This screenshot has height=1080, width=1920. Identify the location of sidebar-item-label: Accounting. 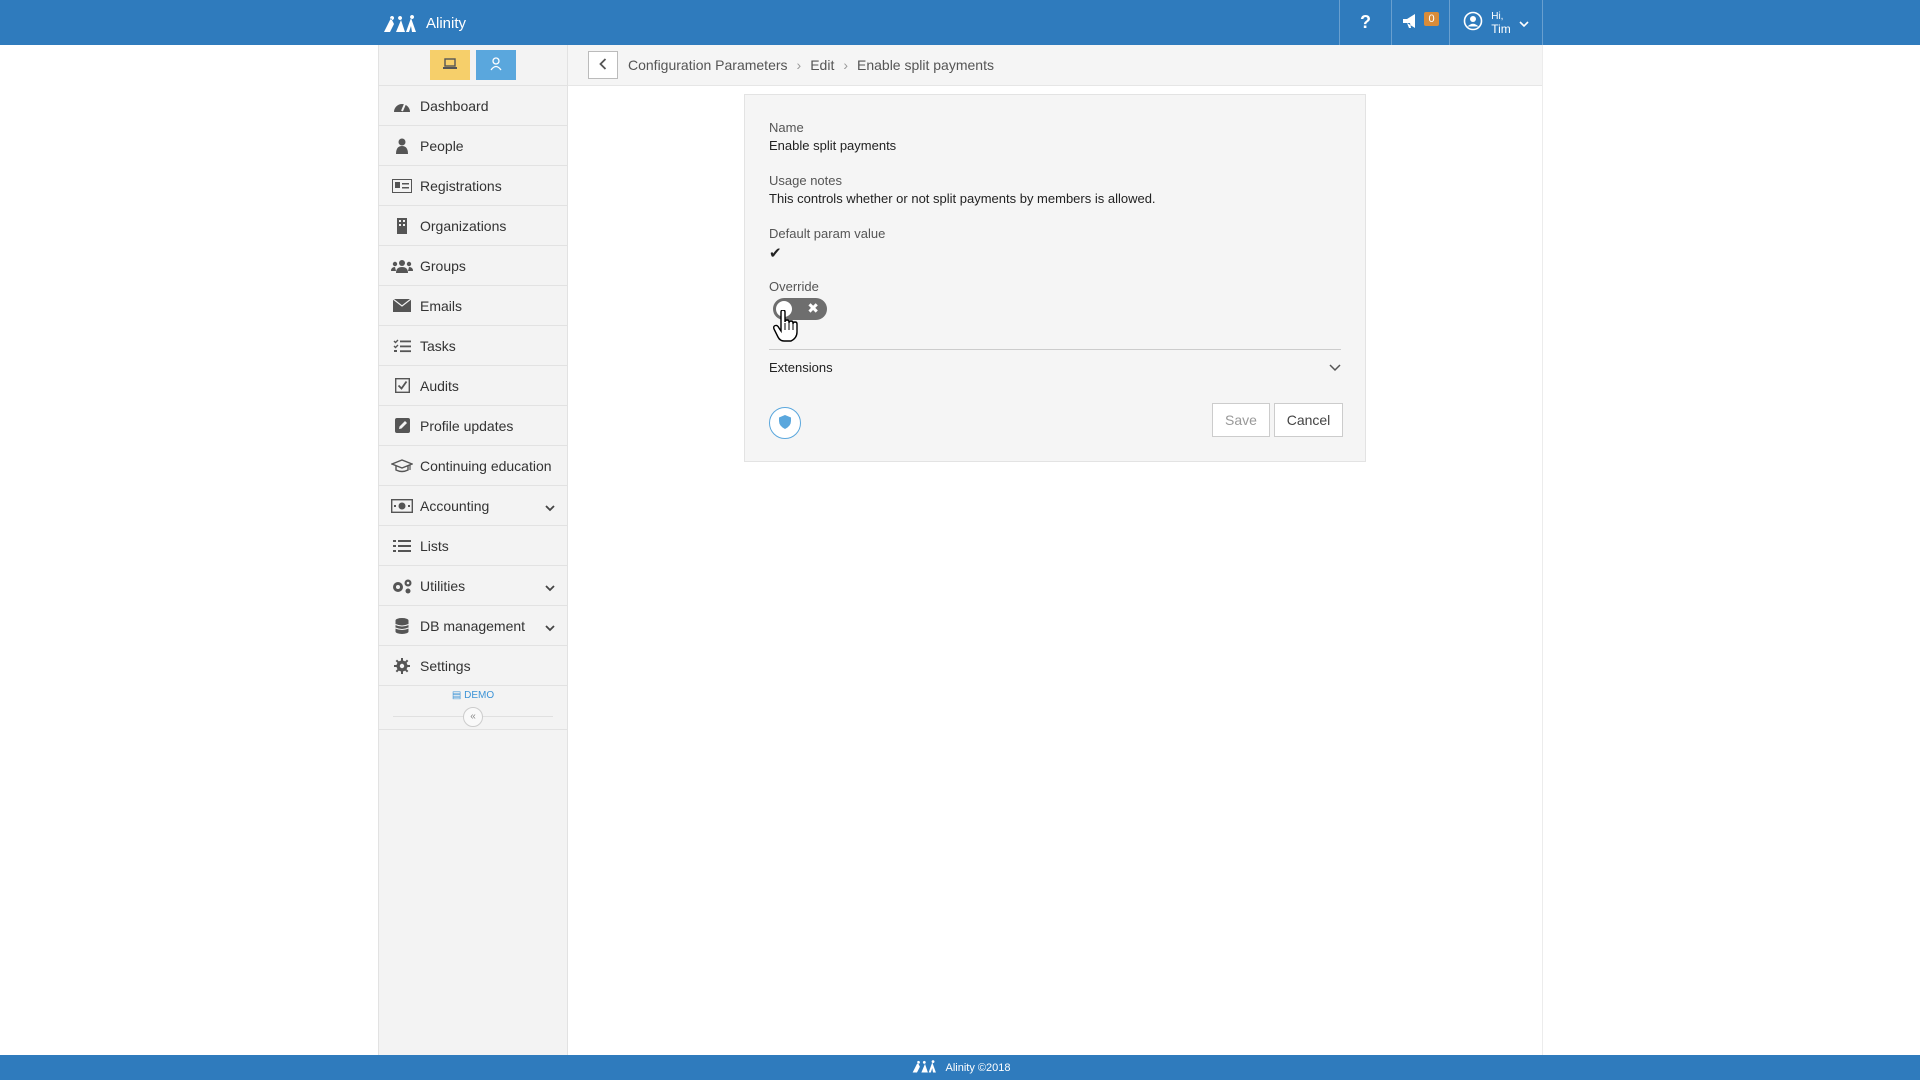
(455, 505).